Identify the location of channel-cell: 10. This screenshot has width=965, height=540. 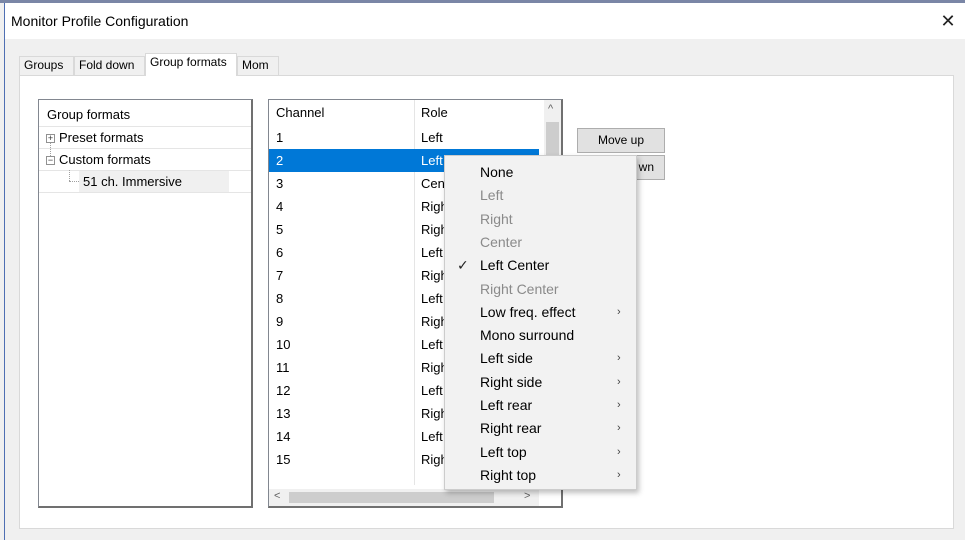
(283, 344).